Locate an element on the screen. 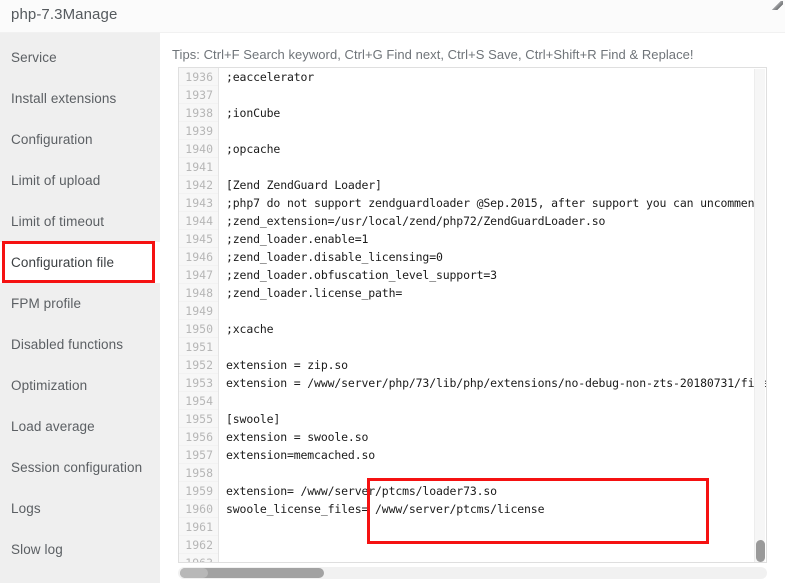 The height and width of the screenshot is (583, 785). sidebar-item-logs: Logs is located at coordinates (80, 508).